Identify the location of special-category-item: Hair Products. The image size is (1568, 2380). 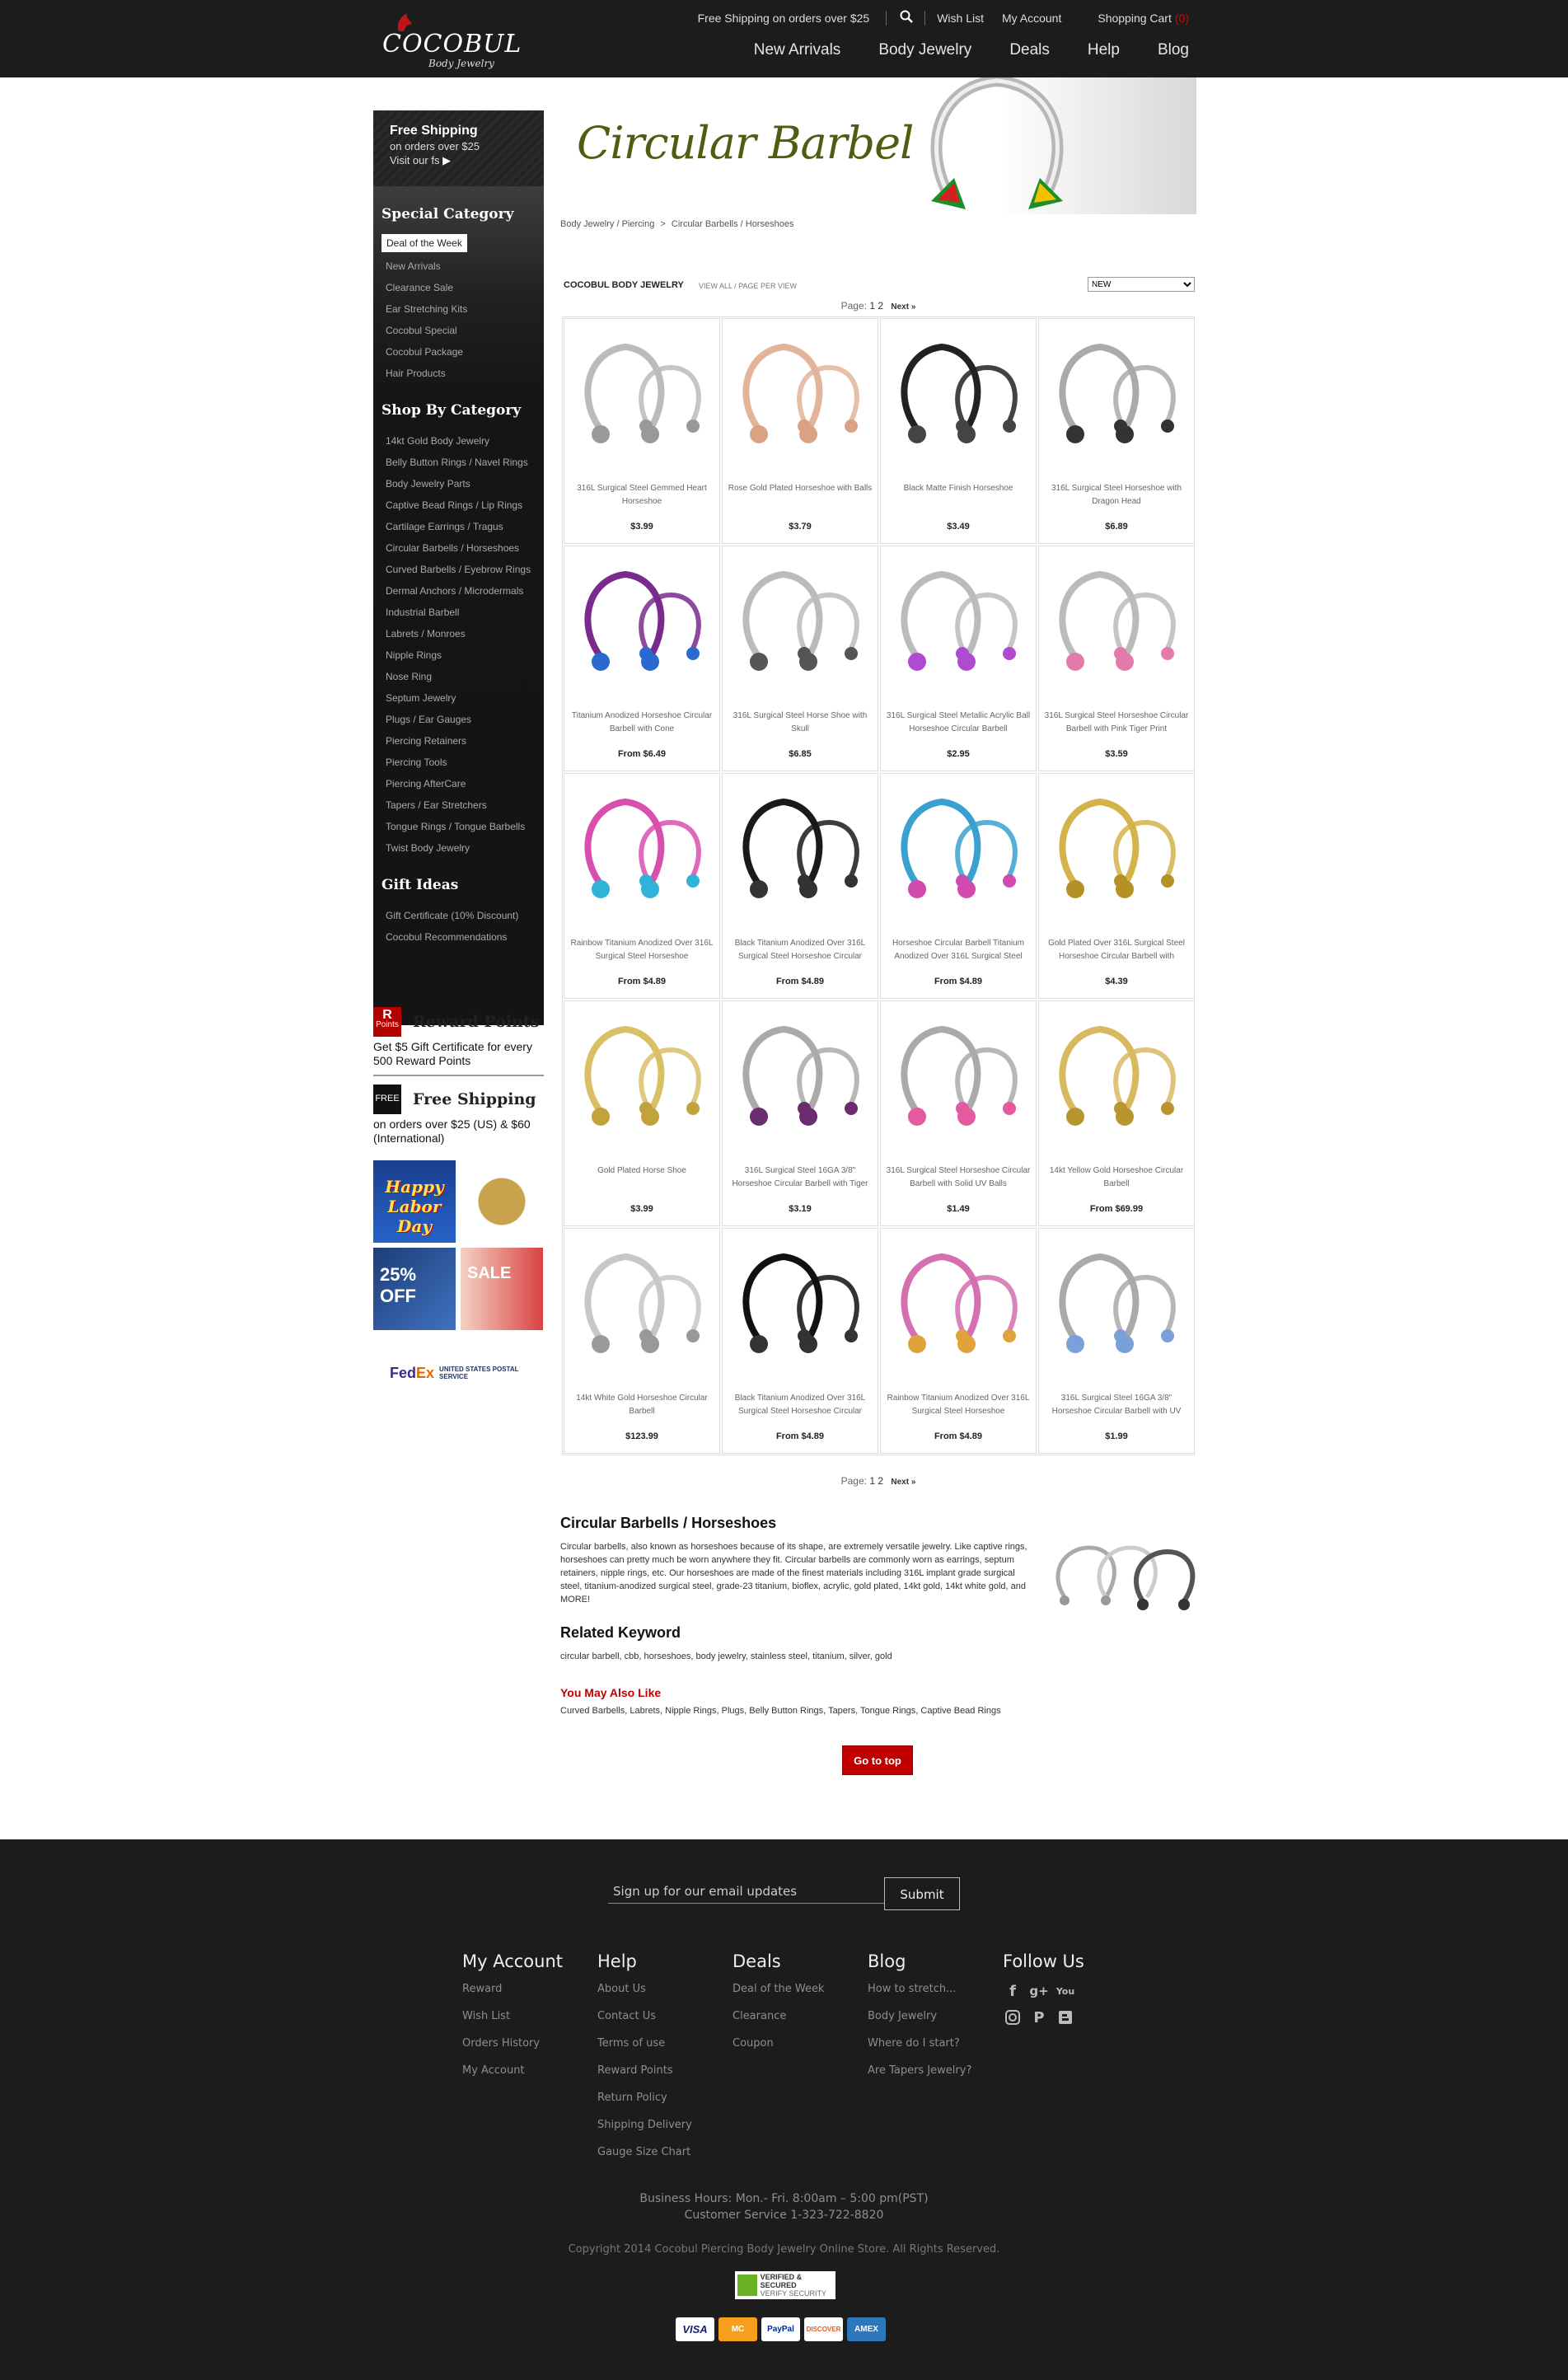
(459, 373).